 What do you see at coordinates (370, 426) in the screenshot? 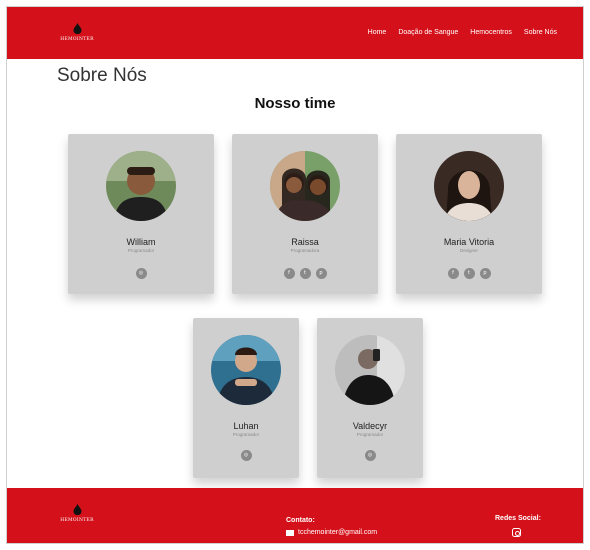
I see `member-name: Valdecyr` at bounding box center [370, 426].